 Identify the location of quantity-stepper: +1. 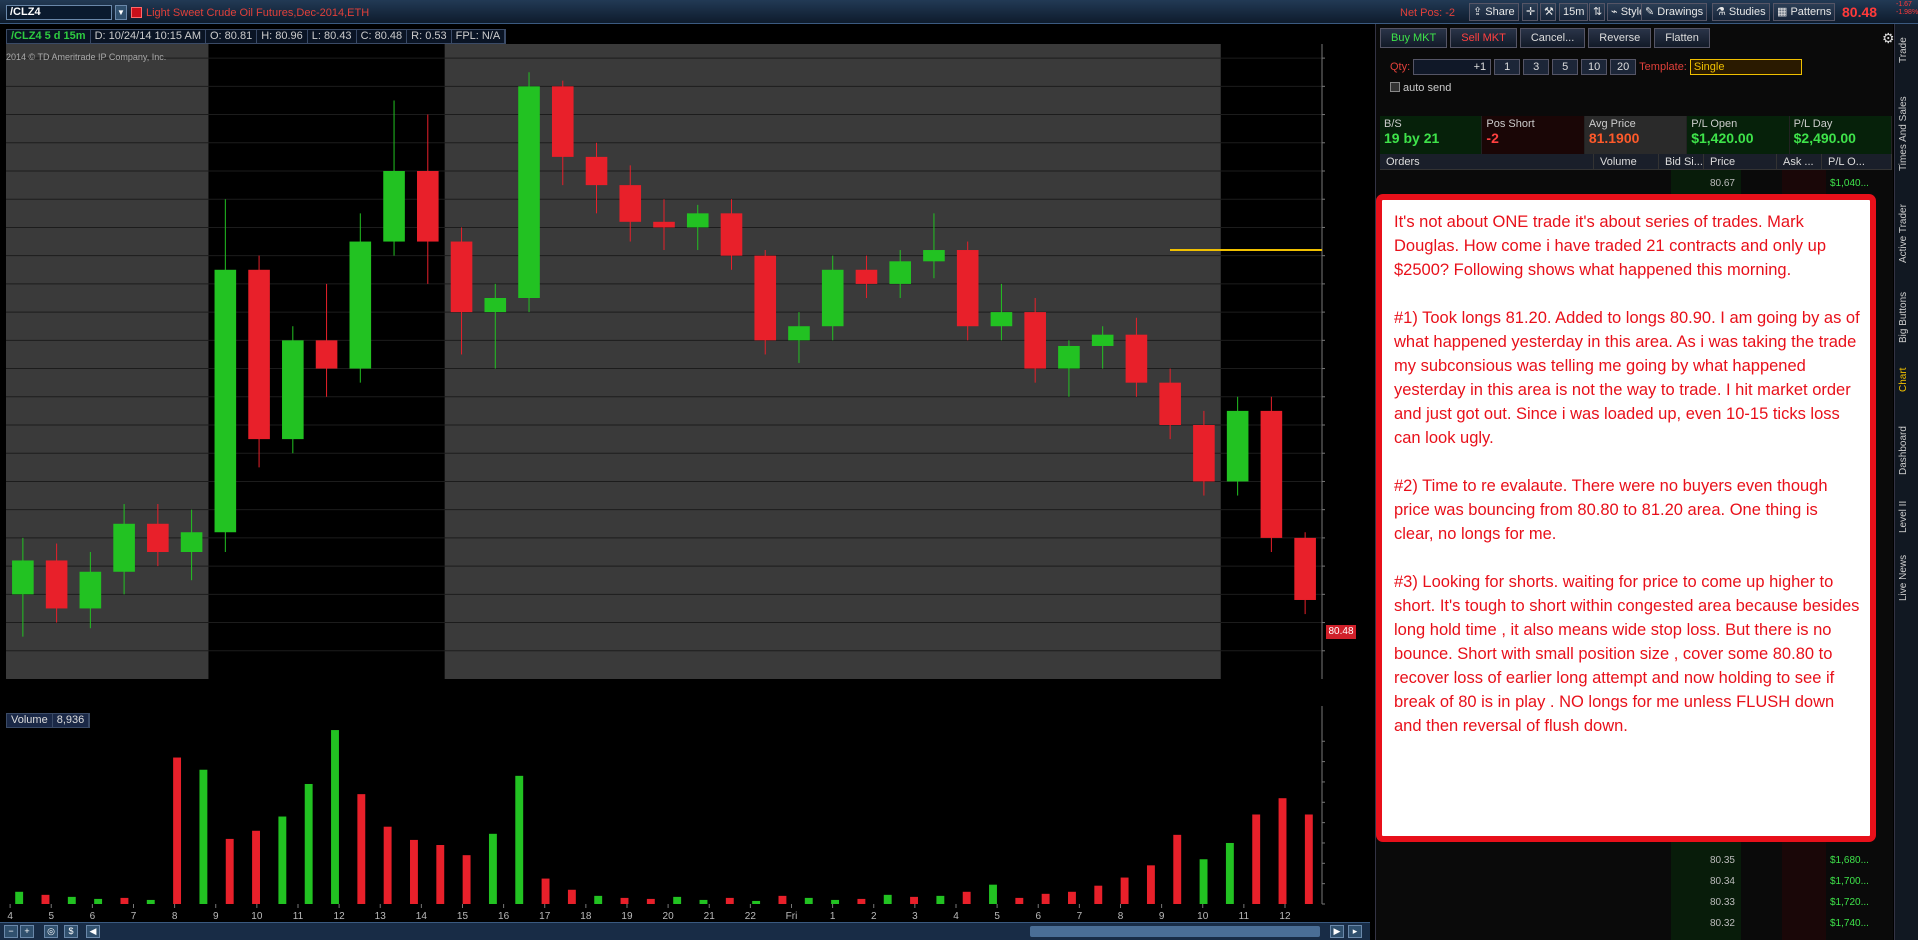
(1452, 67).